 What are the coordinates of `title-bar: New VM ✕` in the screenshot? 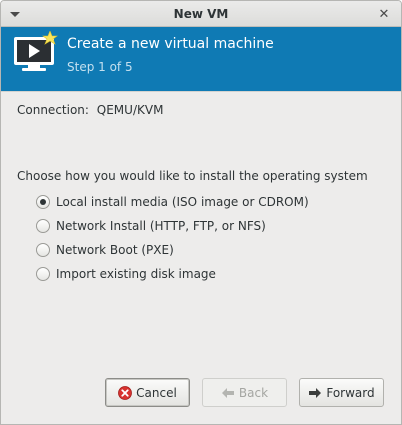 It's located at (201, 14).